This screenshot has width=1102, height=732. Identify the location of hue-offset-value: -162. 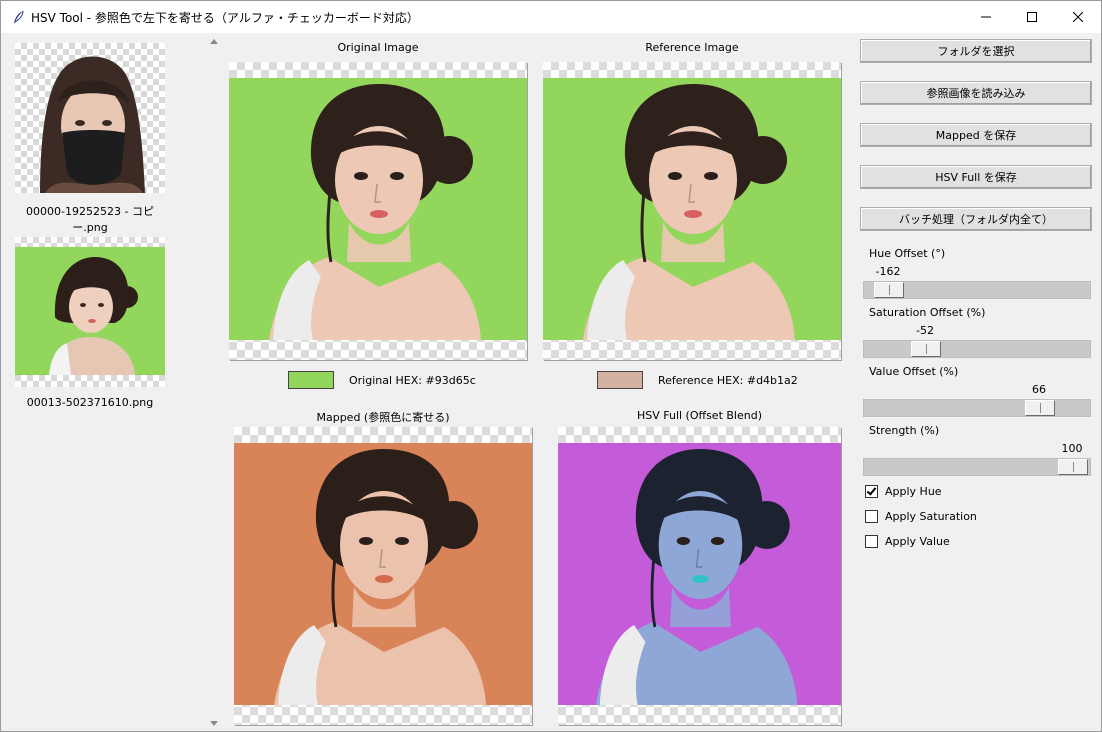
(888, 271).